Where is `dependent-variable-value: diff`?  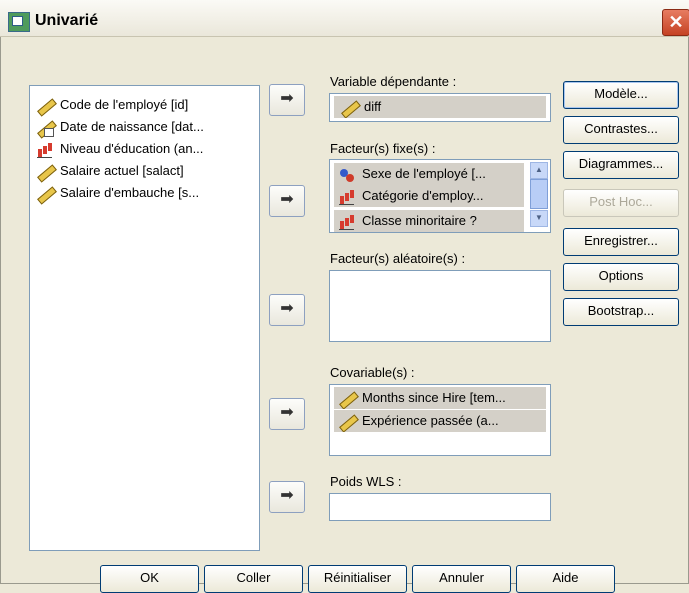 dependent-variable-value: diff is located at coordinates (373, 106).